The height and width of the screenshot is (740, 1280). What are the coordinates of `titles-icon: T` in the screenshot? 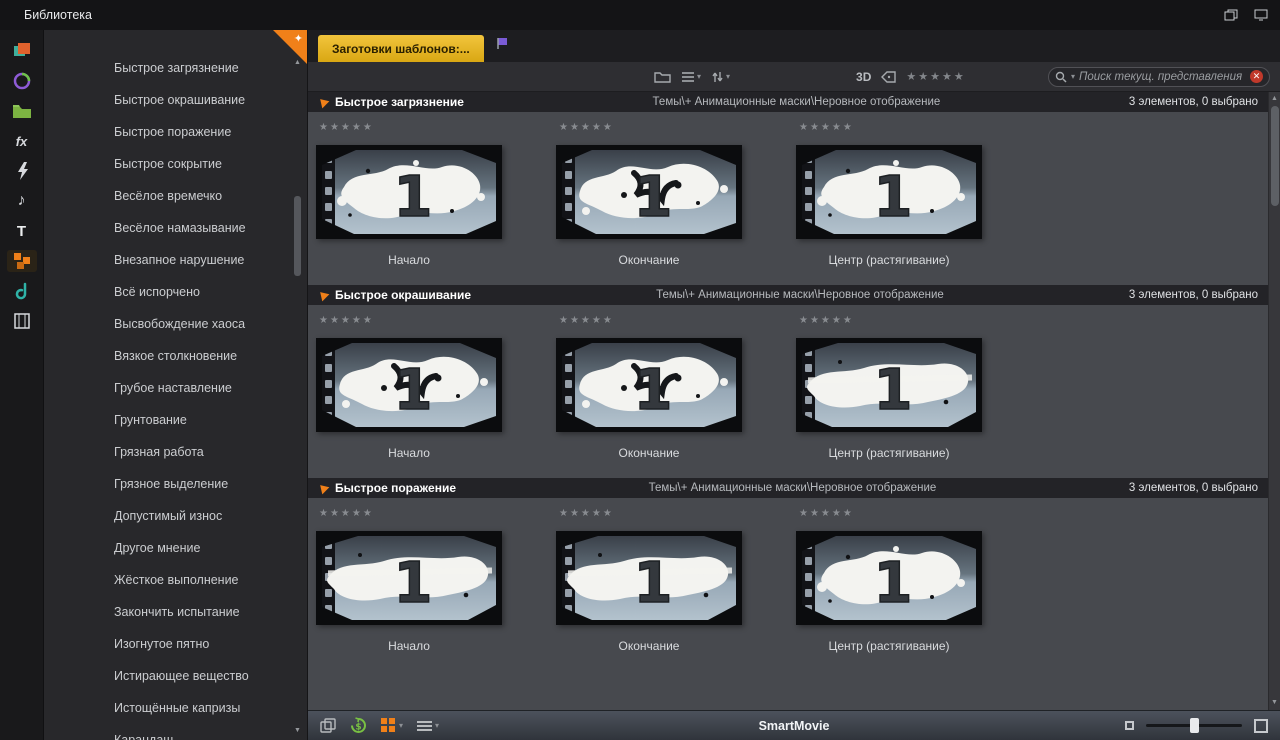 It's located at (22, 231).